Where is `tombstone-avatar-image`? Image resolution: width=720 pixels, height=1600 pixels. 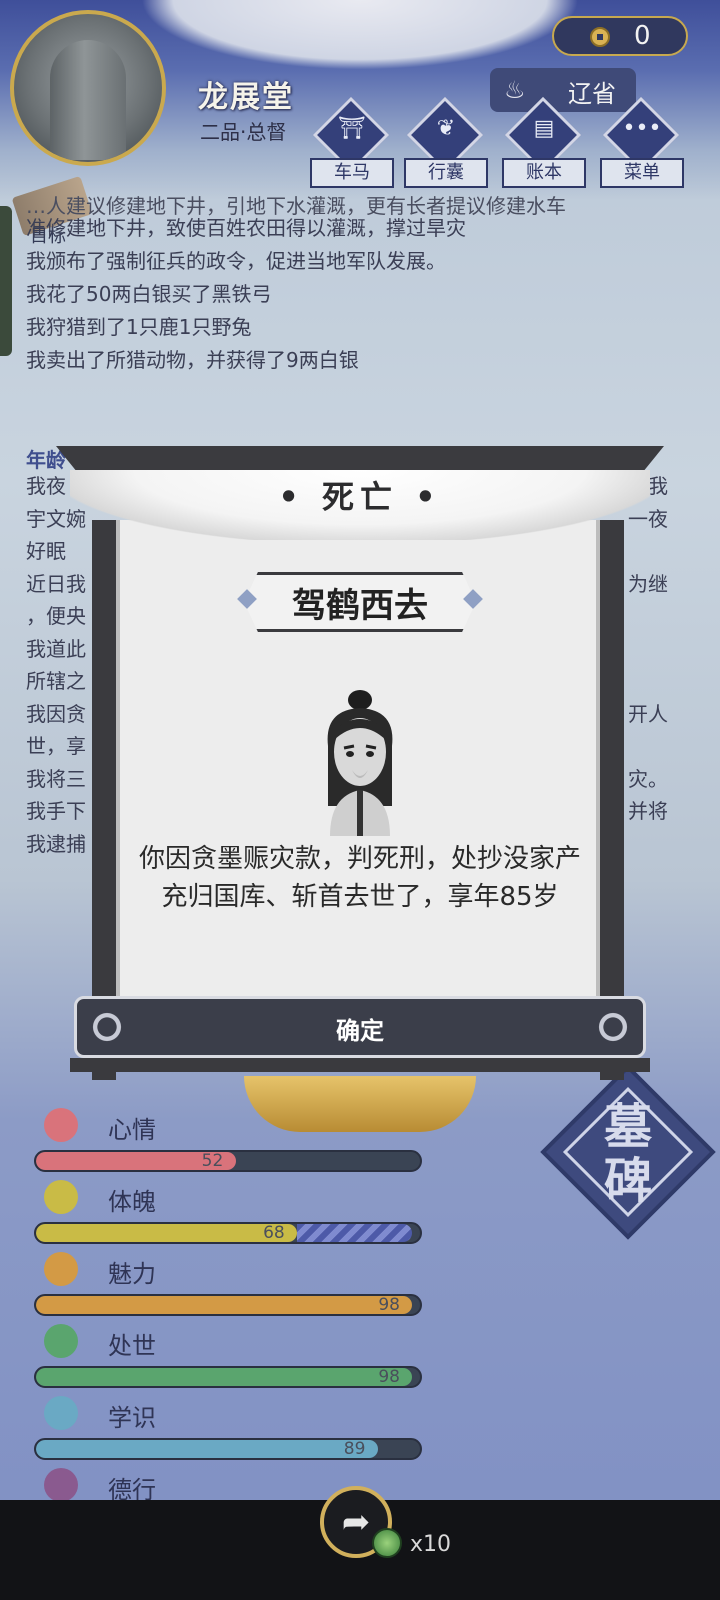 tombstone-avatar-image is located at coordinates (88, 100).